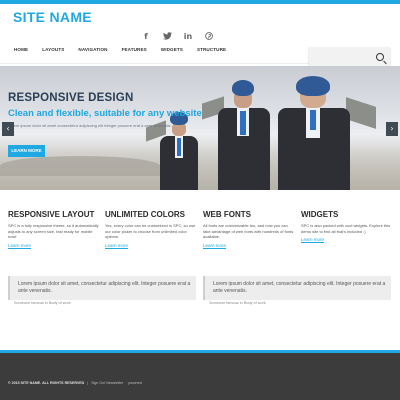  Describe the element at coordinates (92, 50) in the screenshot. I see `nav-item-navigation: NAVIGATION` at that location.